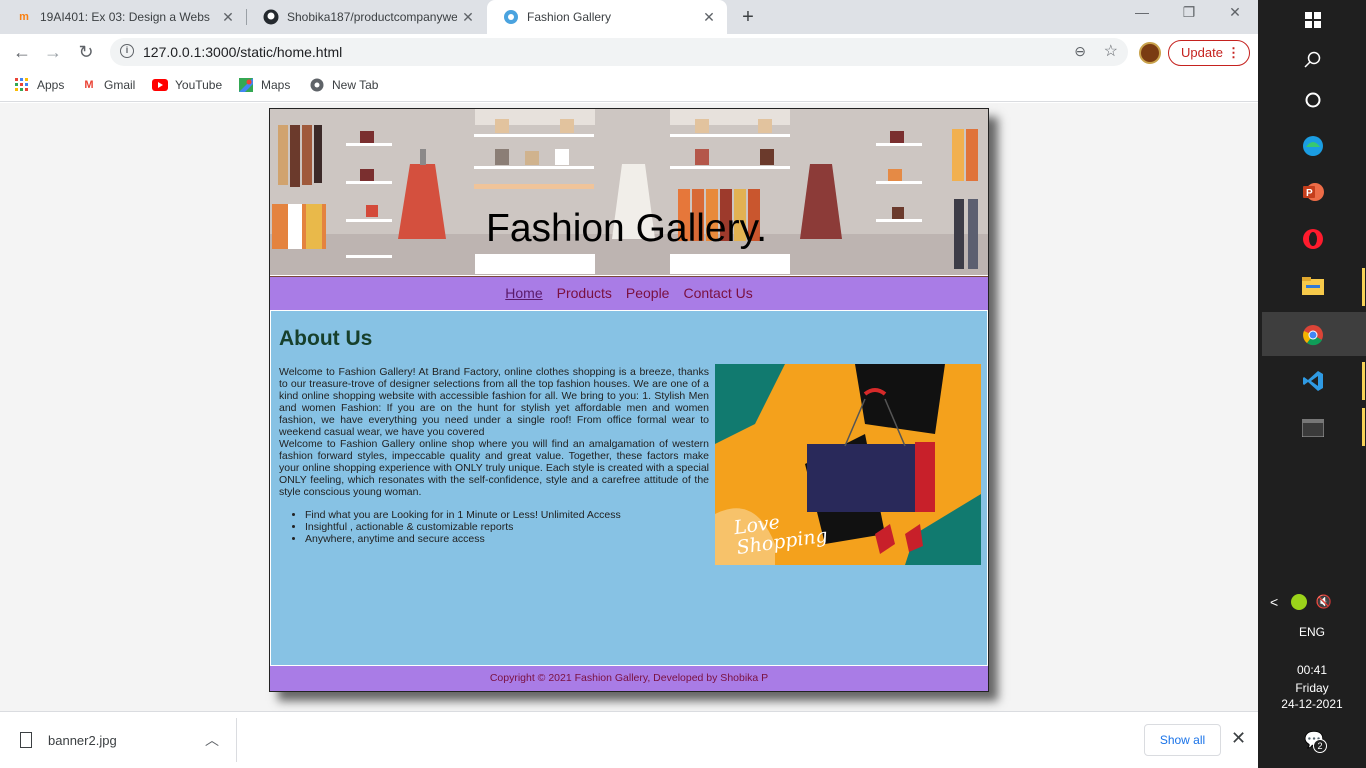 This screenshot has width=1366, height=768. Describe the element at coordinates (523, 293) in the screenshot. I see `nav-link-home: Home` at that location.